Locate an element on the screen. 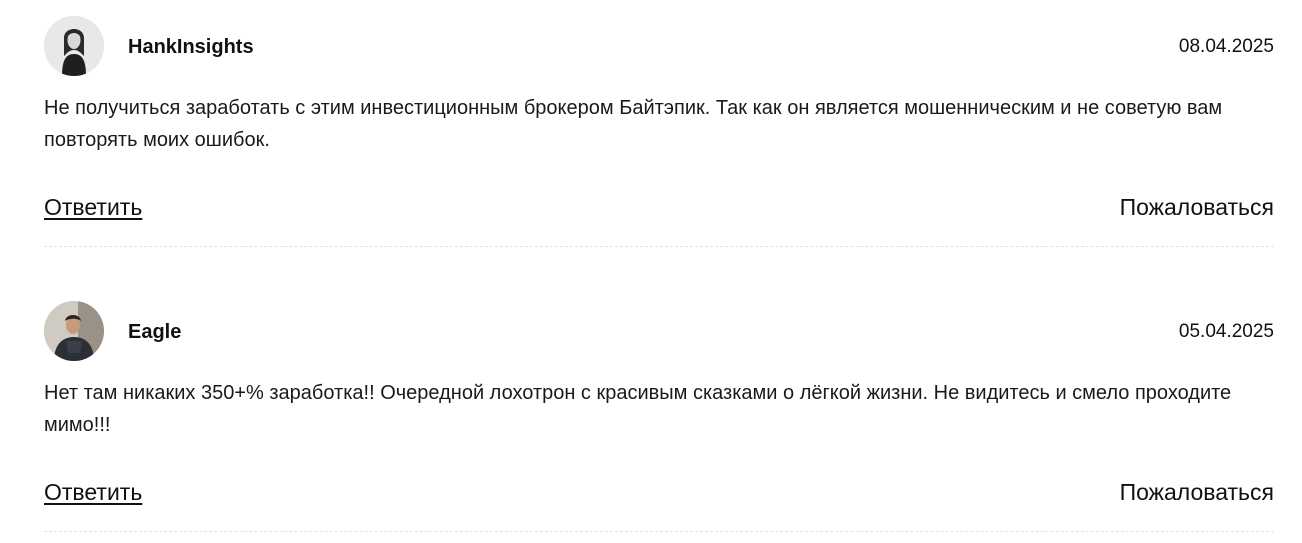 The height and width of the screenshot is (543, 1302). comment-date: 05.04.2025 is located at coordinates (1226, 331).